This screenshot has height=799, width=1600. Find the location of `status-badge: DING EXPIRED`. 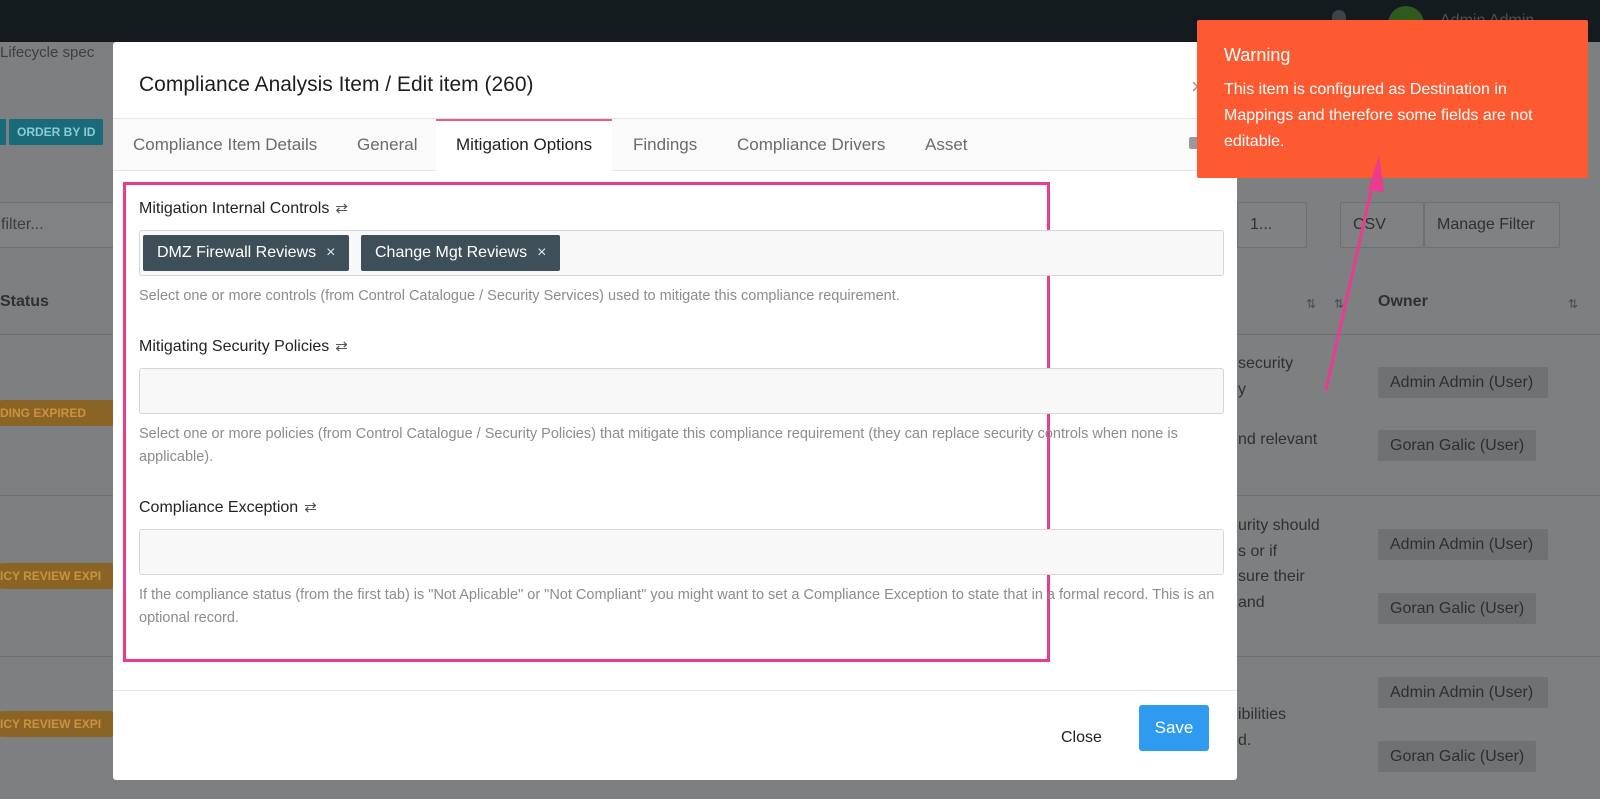

status-badge: DING EXPIRED is located at coordinates (56, 413).